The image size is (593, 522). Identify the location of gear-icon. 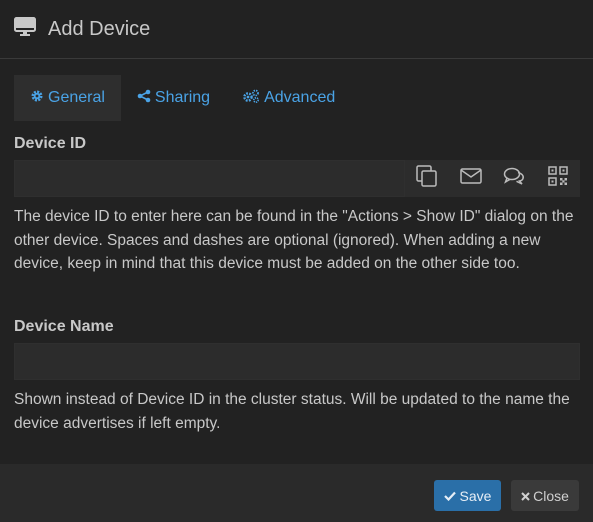
(39, 98).